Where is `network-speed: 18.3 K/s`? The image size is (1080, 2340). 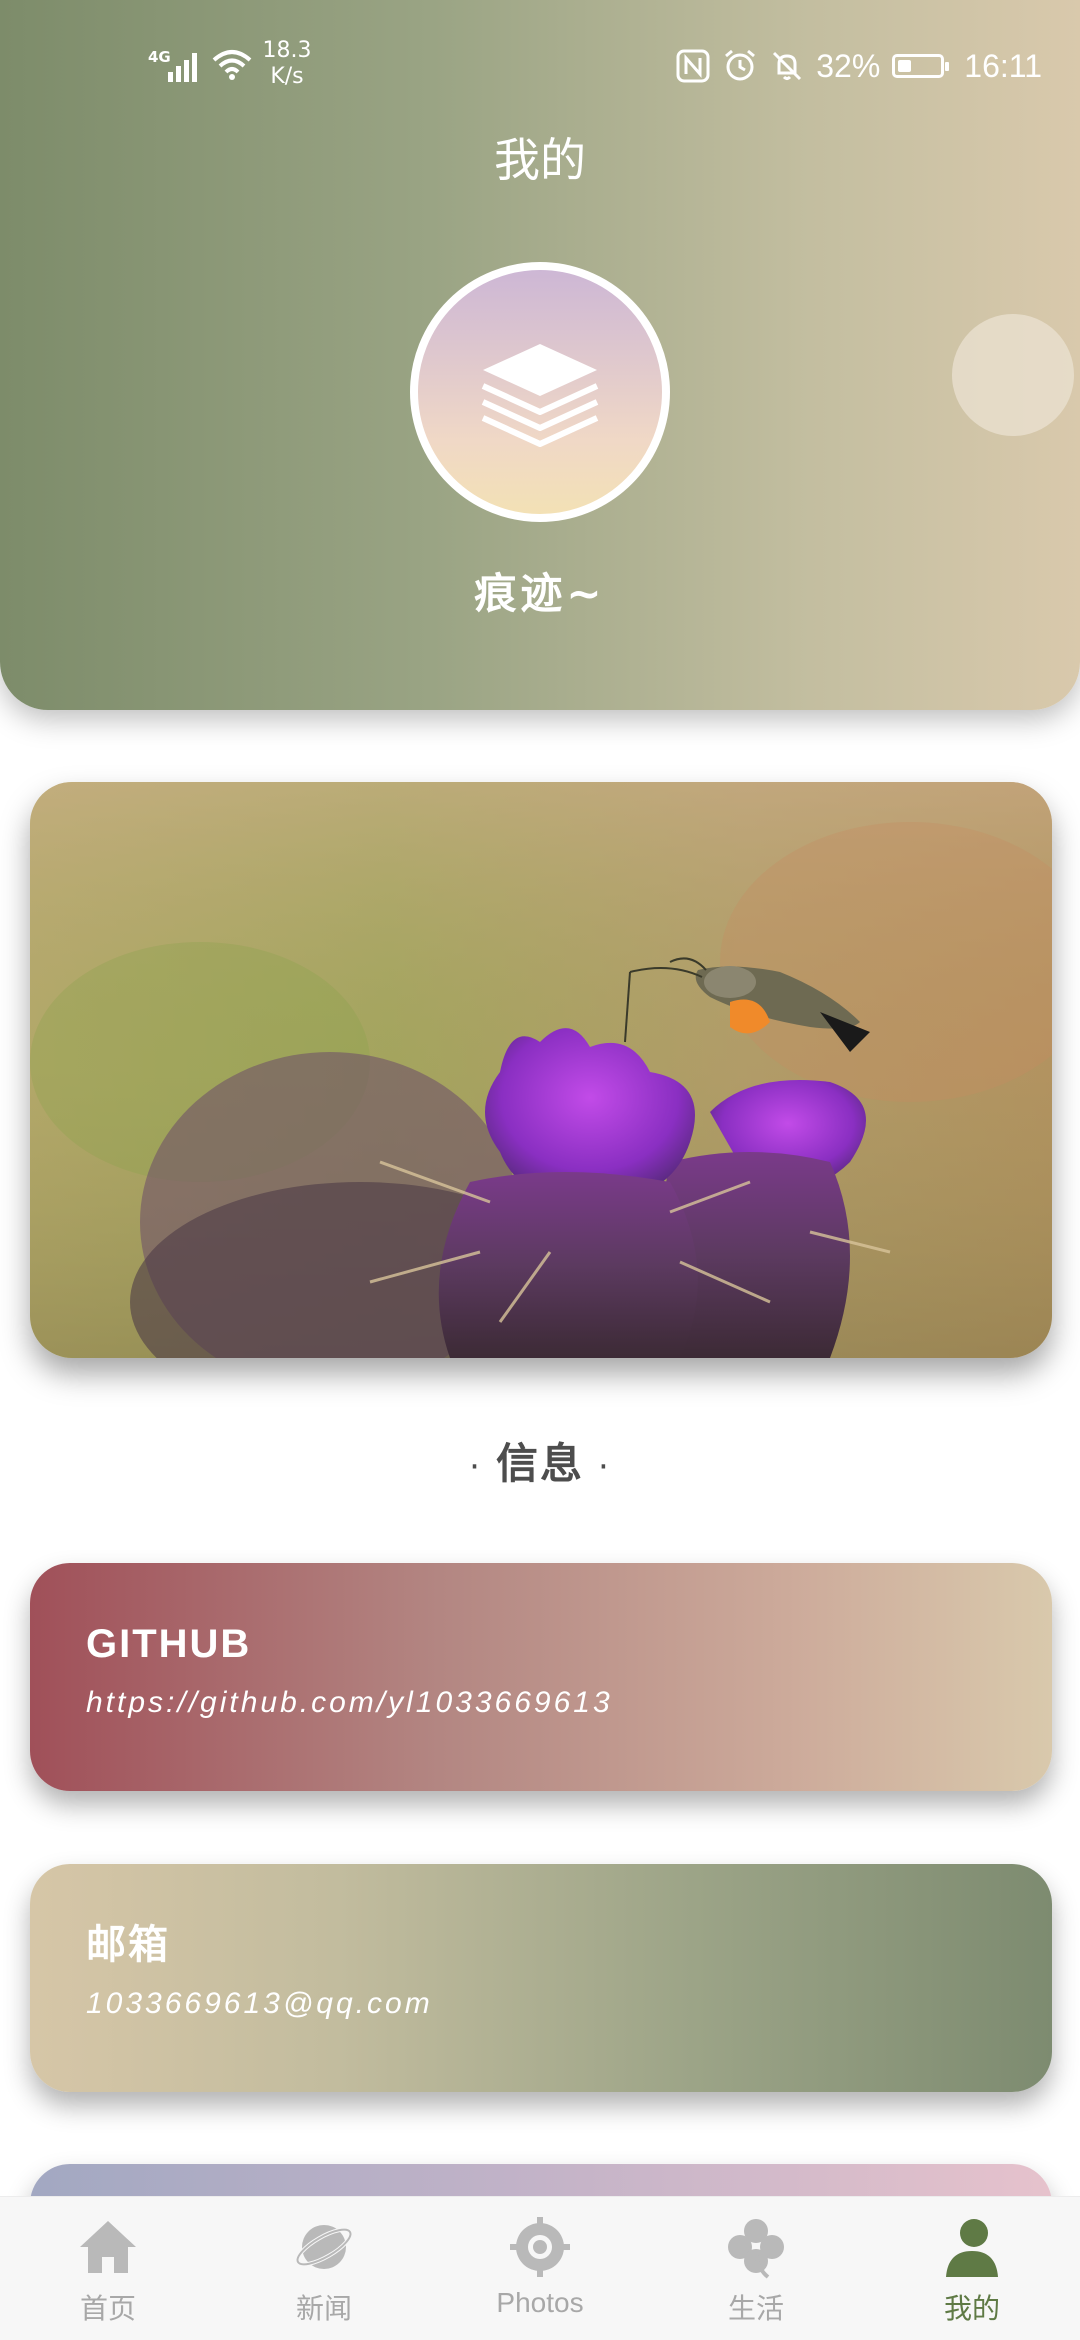
network-speed: 18.3 K/s is located at coordinates (287, 64).